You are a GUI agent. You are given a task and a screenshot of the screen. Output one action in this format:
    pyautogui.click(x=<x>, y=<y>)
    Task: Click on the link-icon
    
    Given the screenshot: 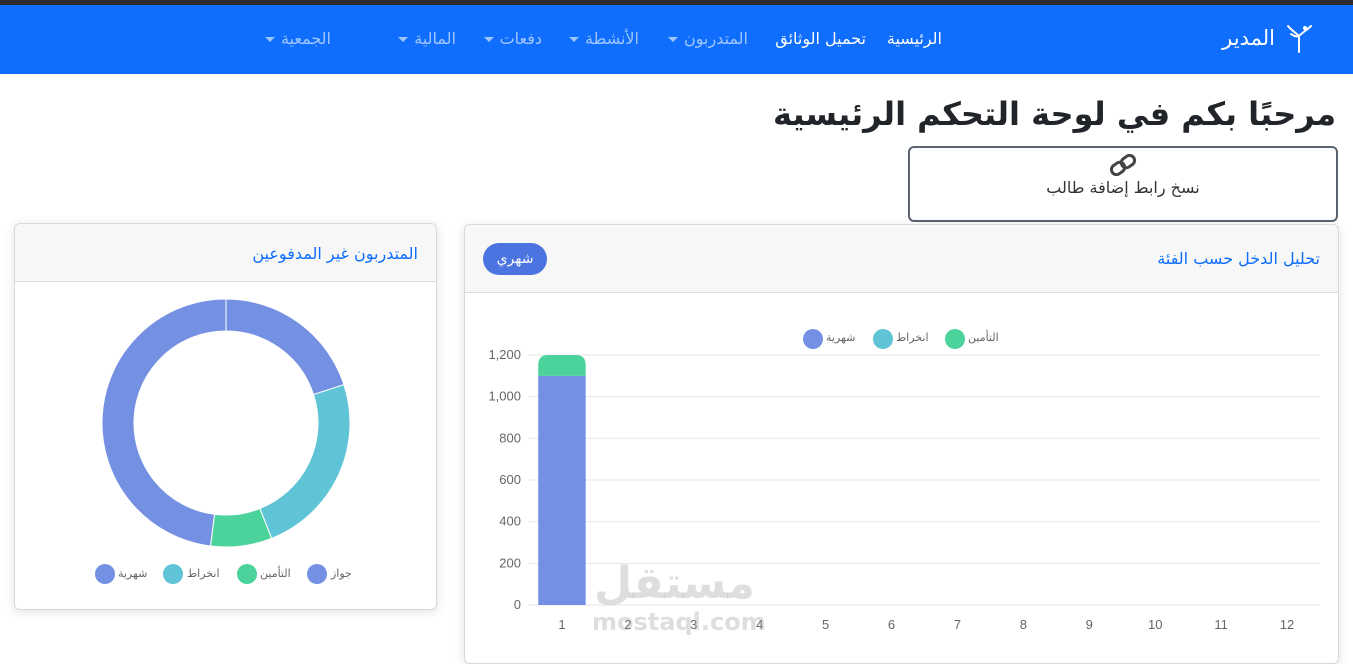 What is the action you would take?
    pyautogui.click(x=1123, y=165)
    